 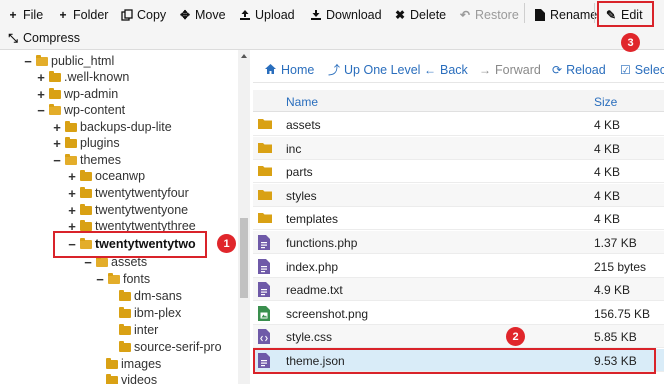 What do you see at coordinates (497, 15) in the screenshot?
I see `restore-button-label: Restore` at bounding box center [497, 15].